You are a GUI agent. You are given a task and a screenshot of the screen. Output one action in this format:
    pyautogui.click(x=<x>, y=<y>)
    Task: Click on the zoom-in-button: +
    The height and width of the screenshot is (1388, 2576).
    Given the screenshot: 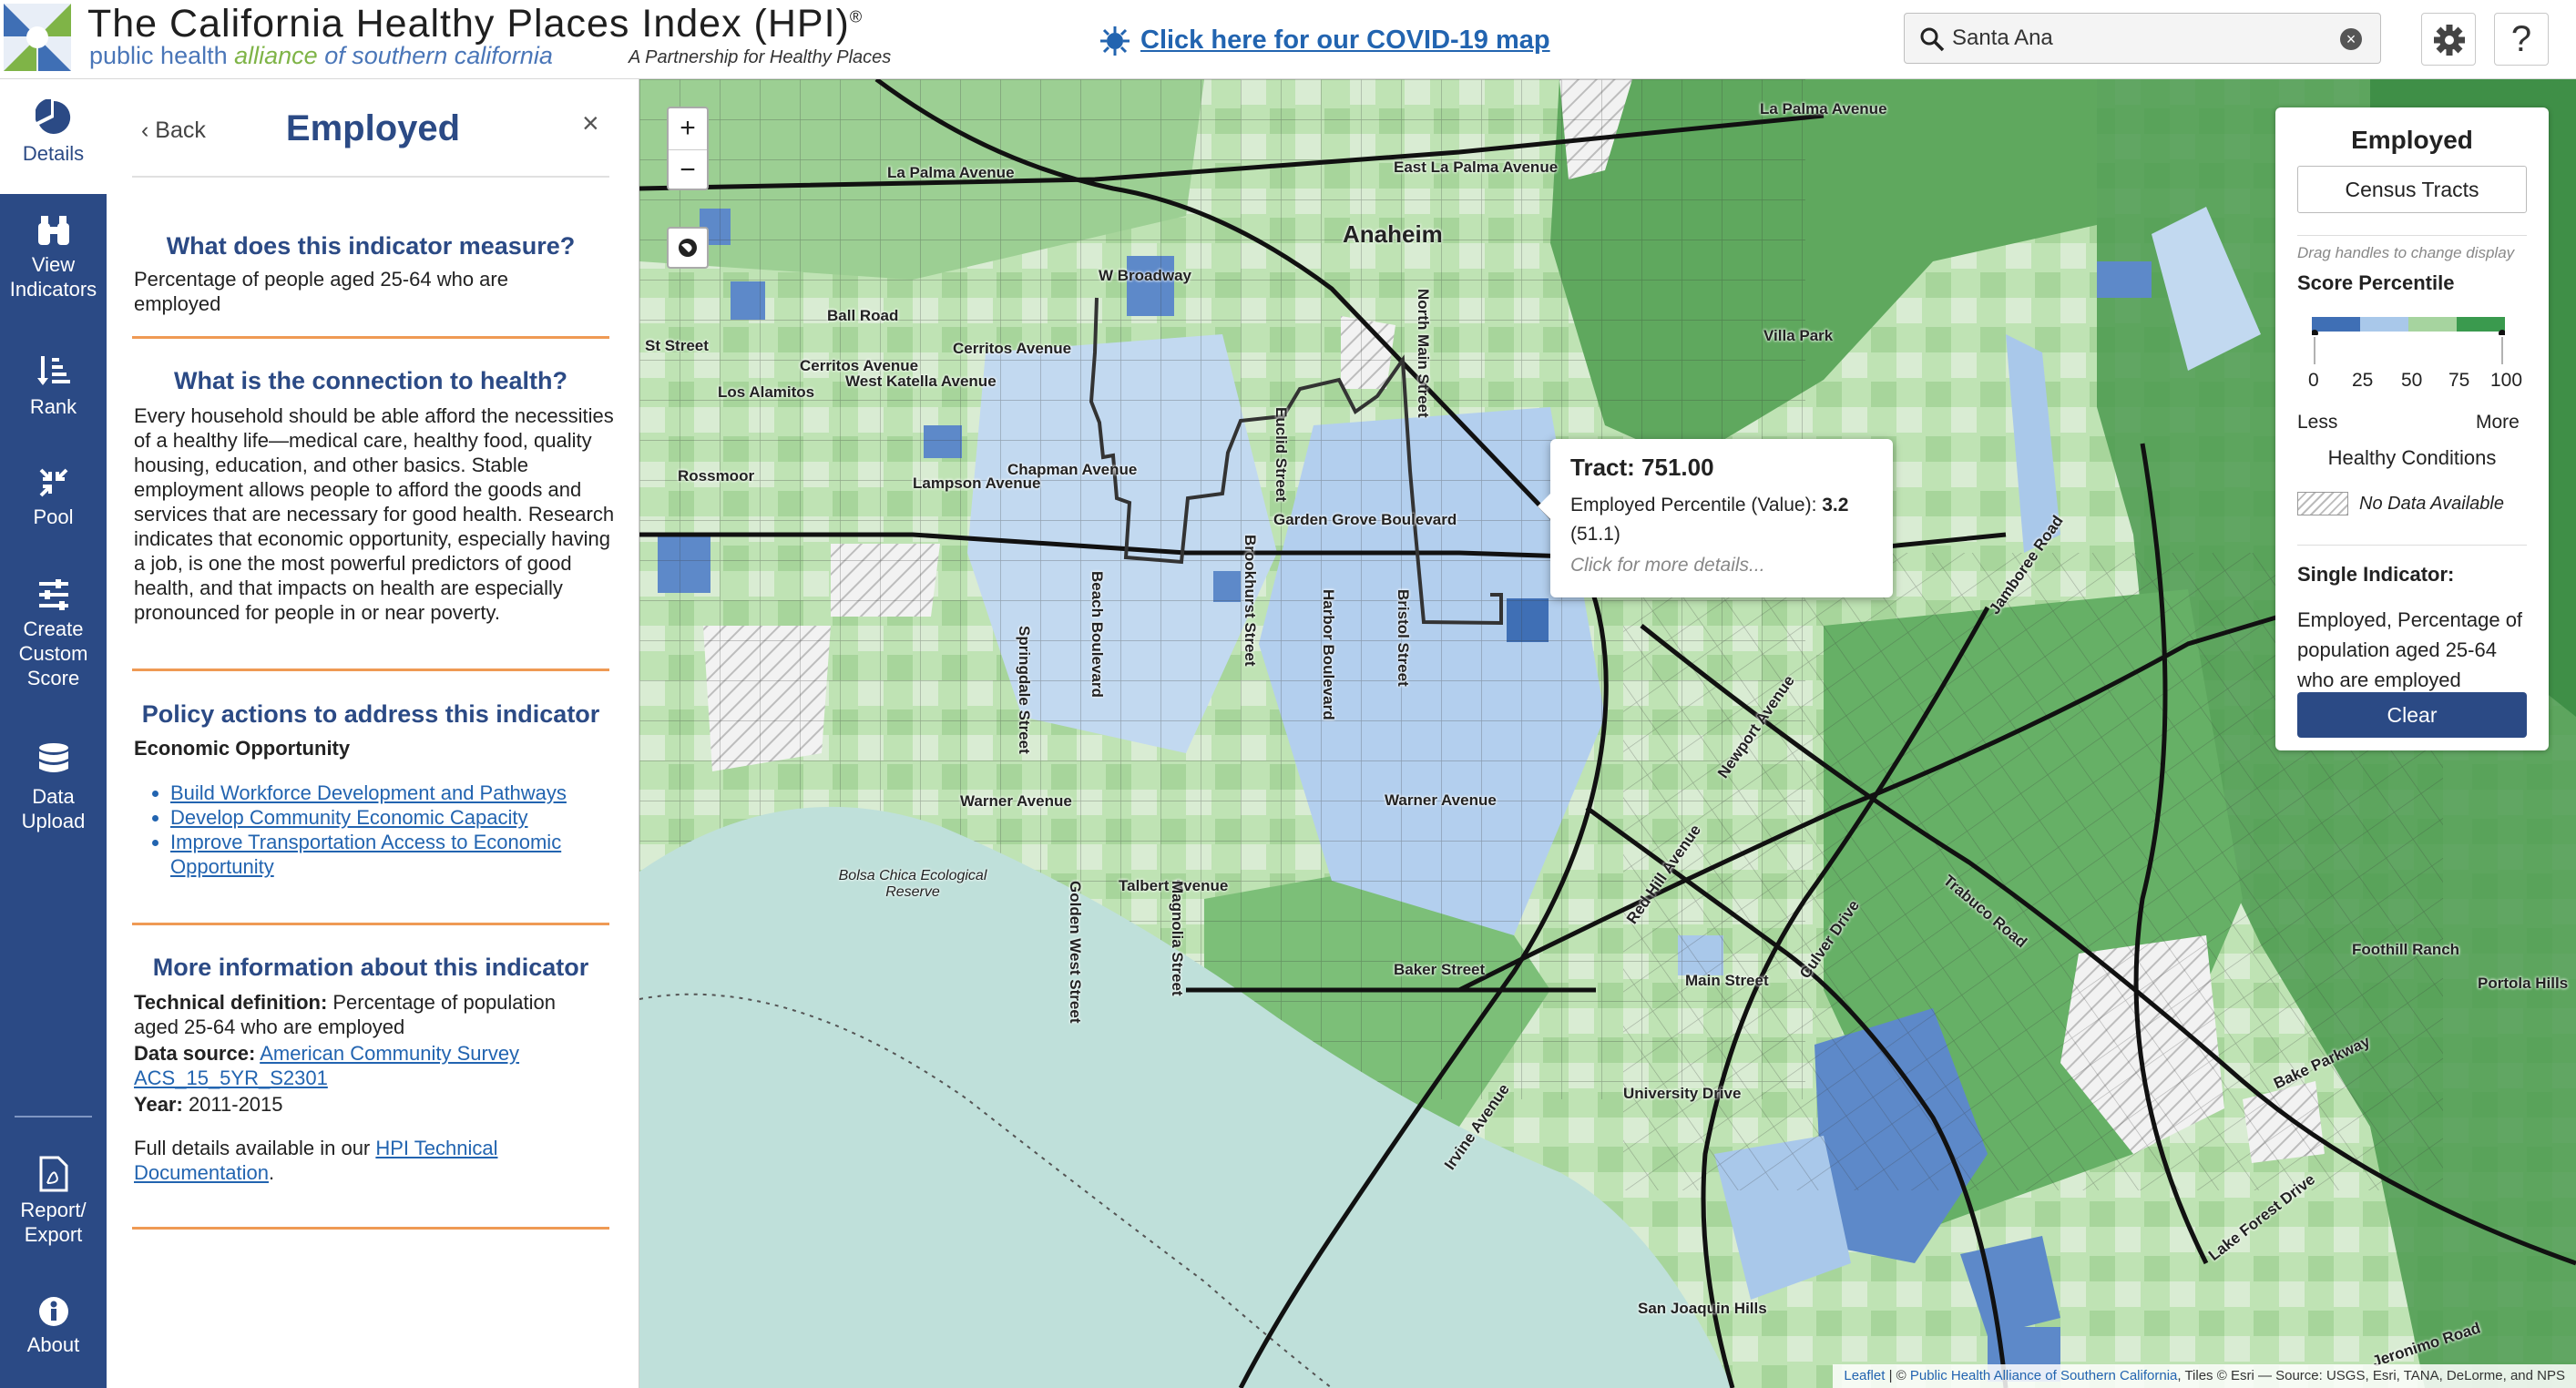 What is the action you would take?
    pyautogui.click(x=688, y=128)
    